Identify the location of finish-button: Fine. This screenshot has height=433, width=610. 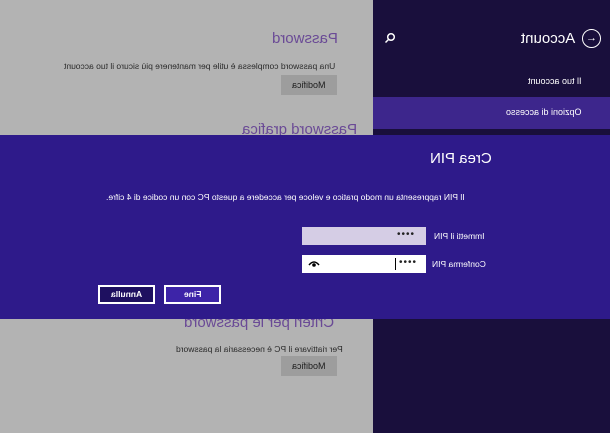
(192, 294).